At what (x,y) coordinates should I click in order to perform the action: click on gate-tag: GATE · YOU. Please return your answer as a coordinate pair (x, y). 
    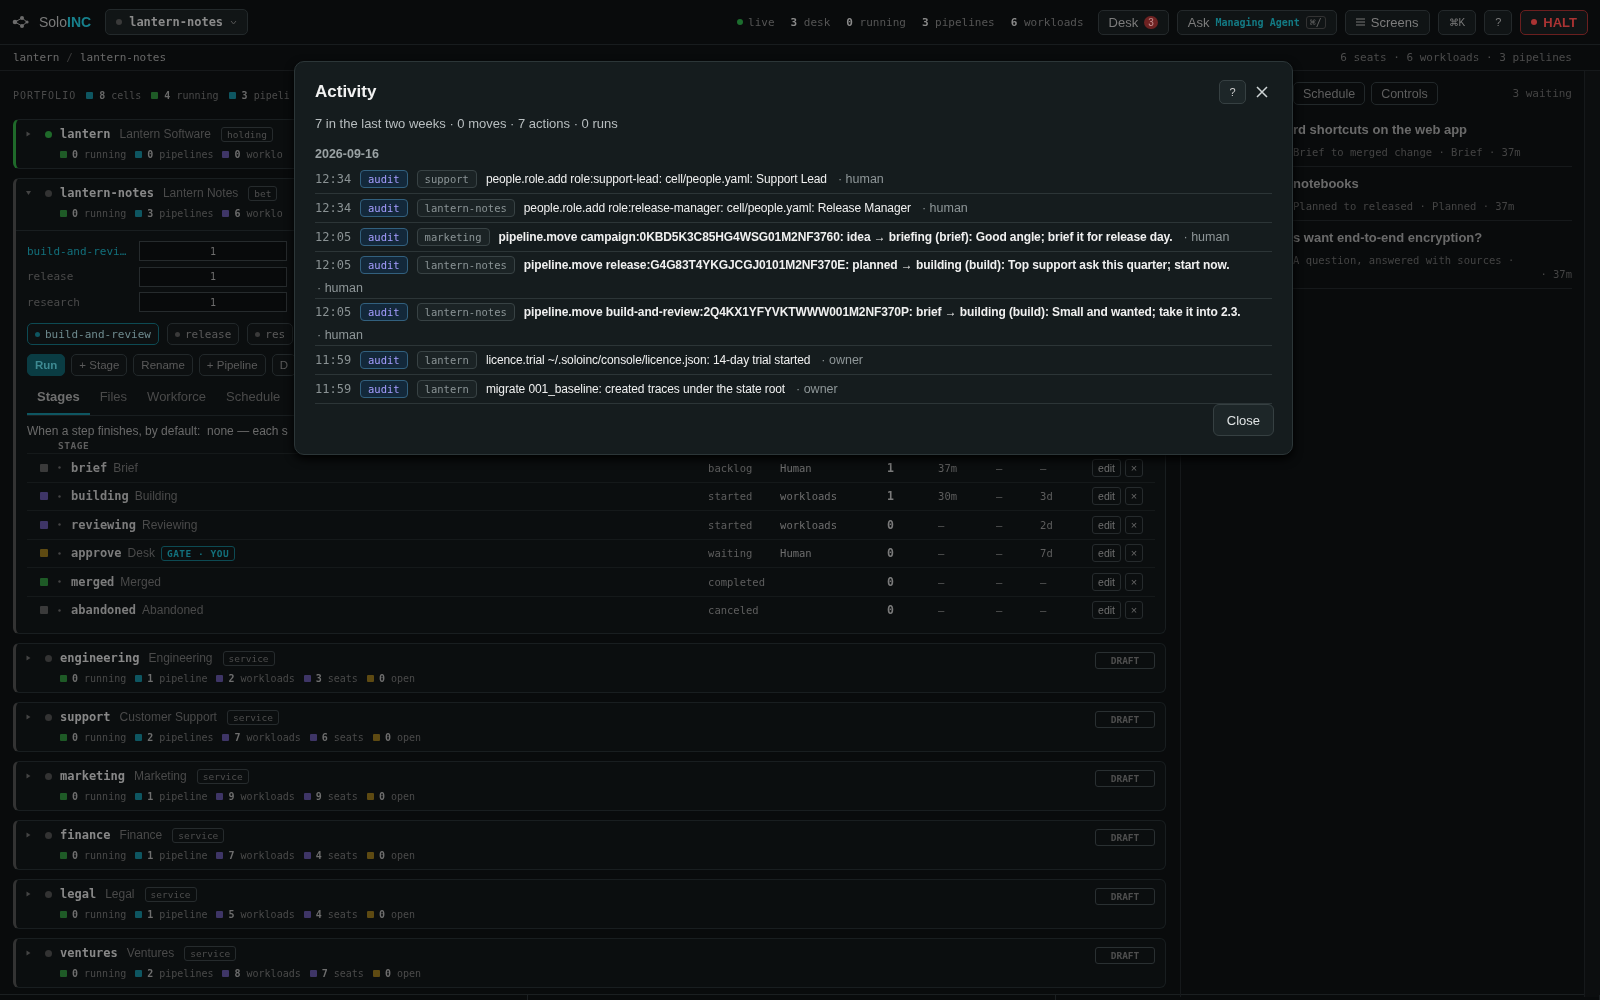
    Looking at the image, I should click on (198, 553).